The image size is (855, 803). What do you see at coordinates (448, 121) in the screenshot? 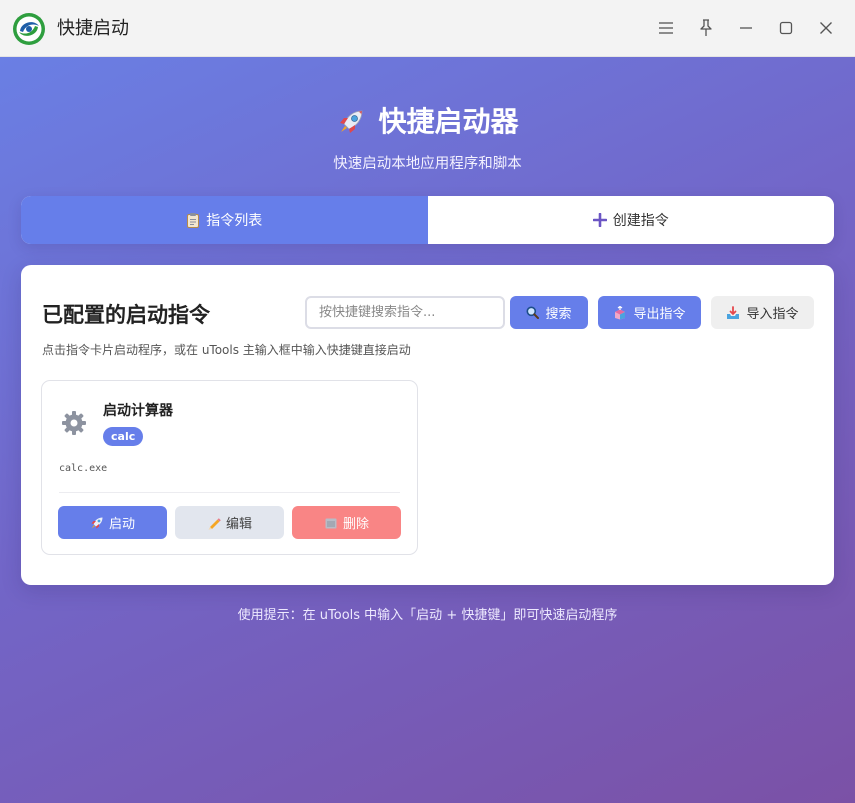
I see `page-title-text: 快捷启动器` at bounding box center [448, 121].